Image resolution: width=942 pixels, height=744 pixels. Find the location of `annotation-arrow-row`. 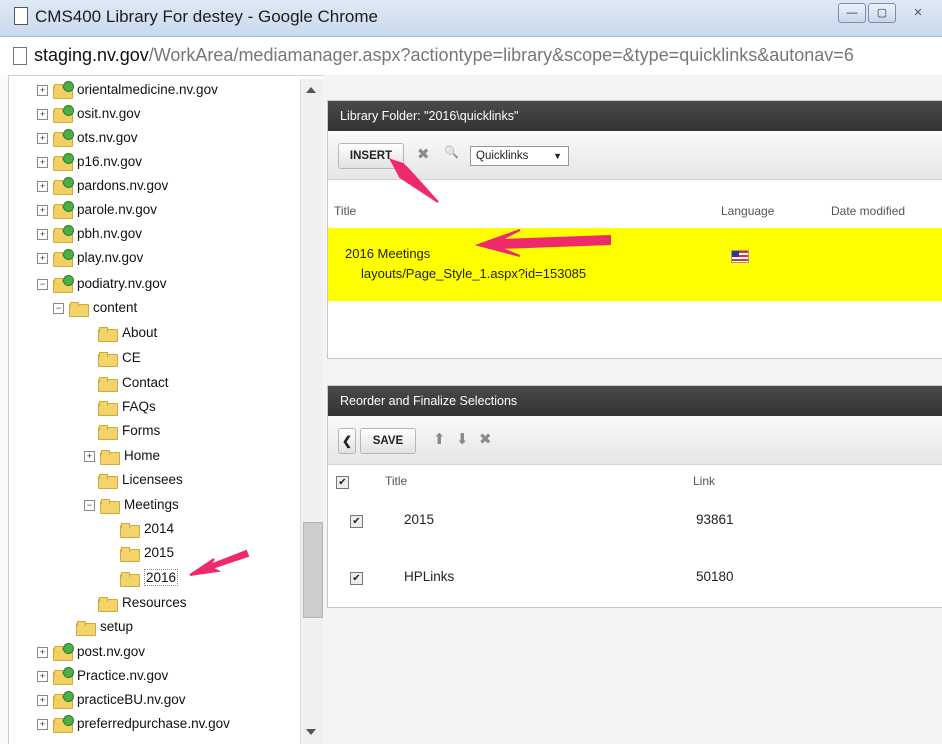

annotation-arrow-row is located at coordinates (542, 243).